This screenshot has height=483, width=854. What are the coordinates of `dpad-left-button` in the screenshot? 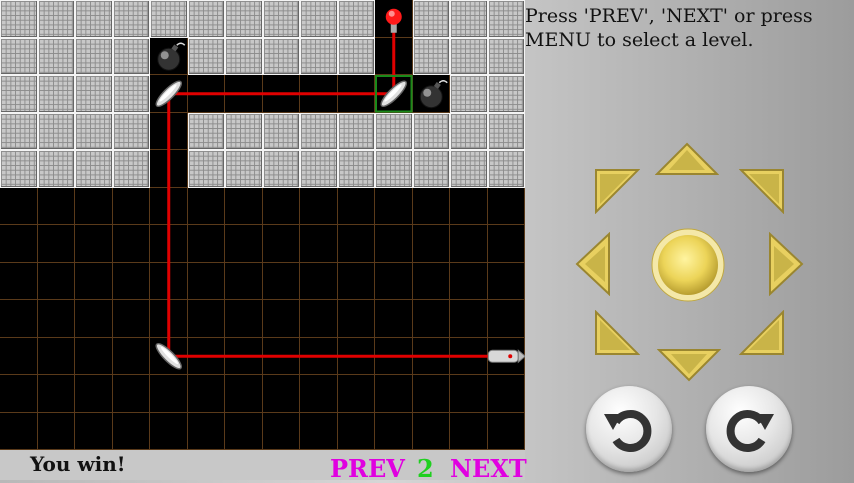 It's located at (593, 264).